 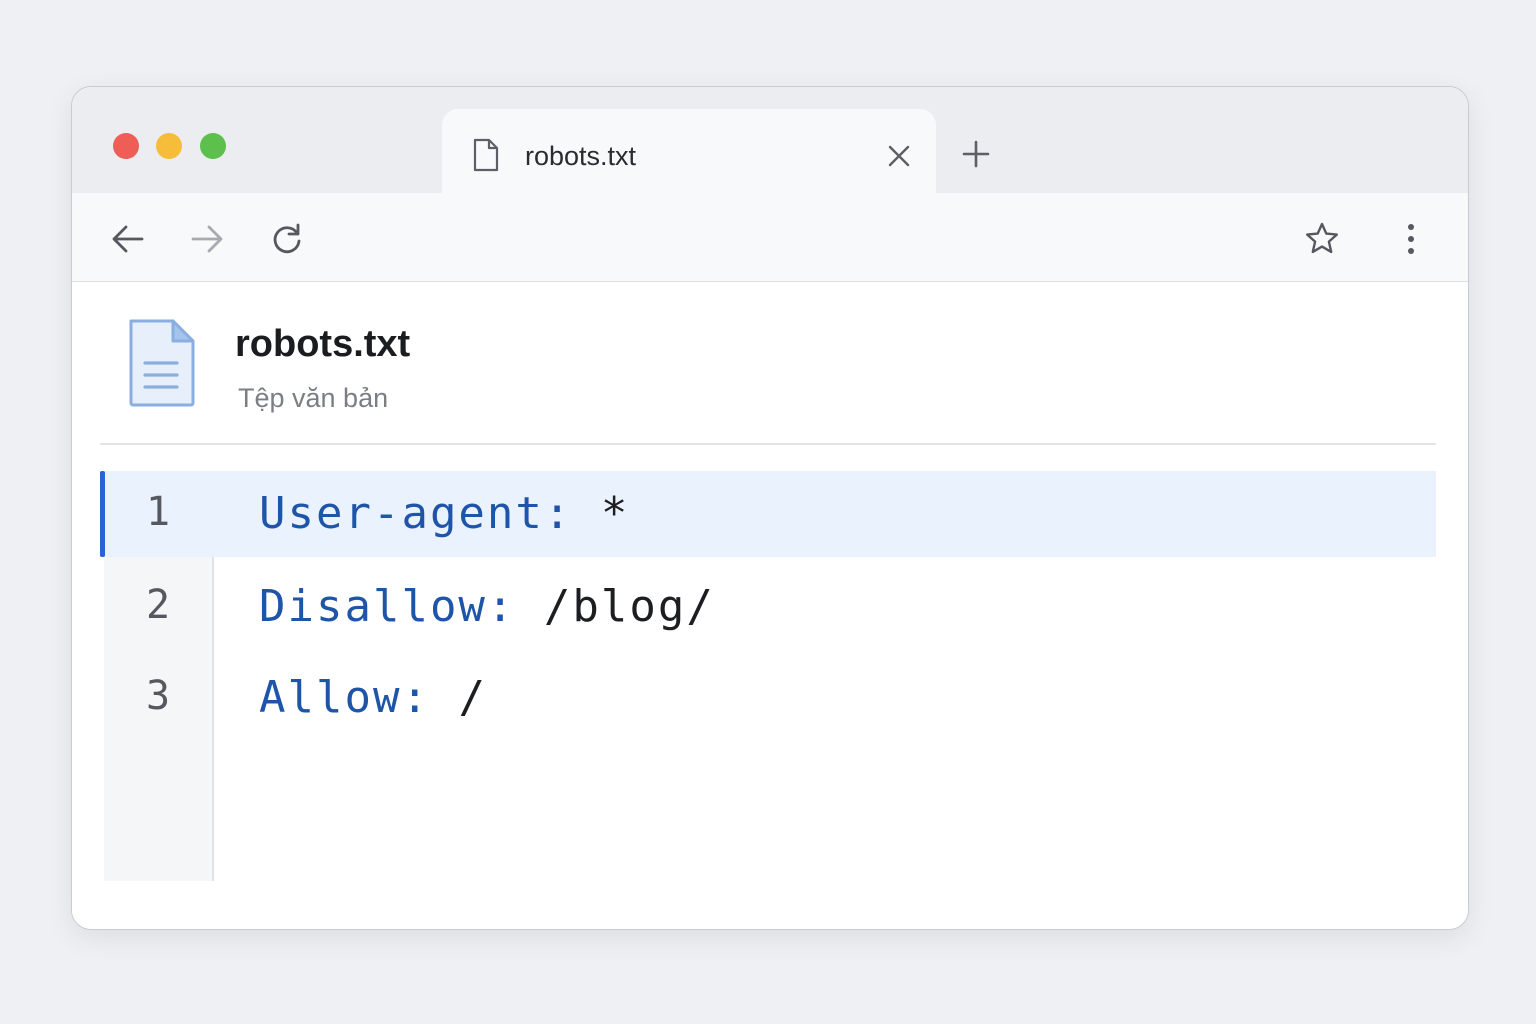 I want to click on code-line: 2 Disallow: /blog/, so click(x=768, y=607).